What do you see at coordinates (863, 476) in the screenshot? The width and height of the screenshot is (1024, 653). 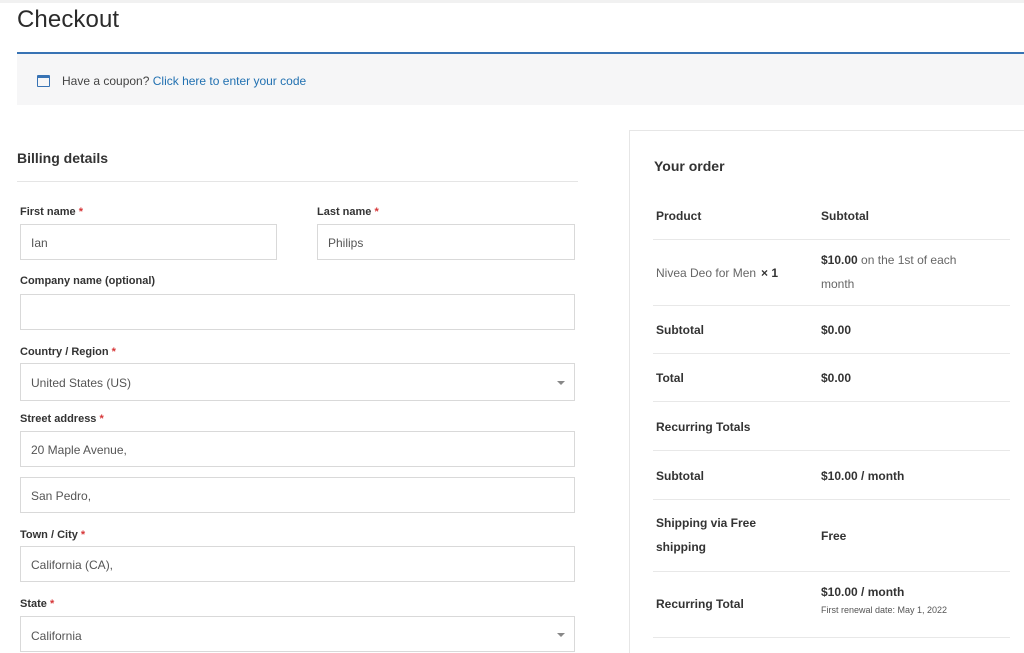 I see `recurring-subtotal-value: $10.00 / month` at bounding box center [863, 476].